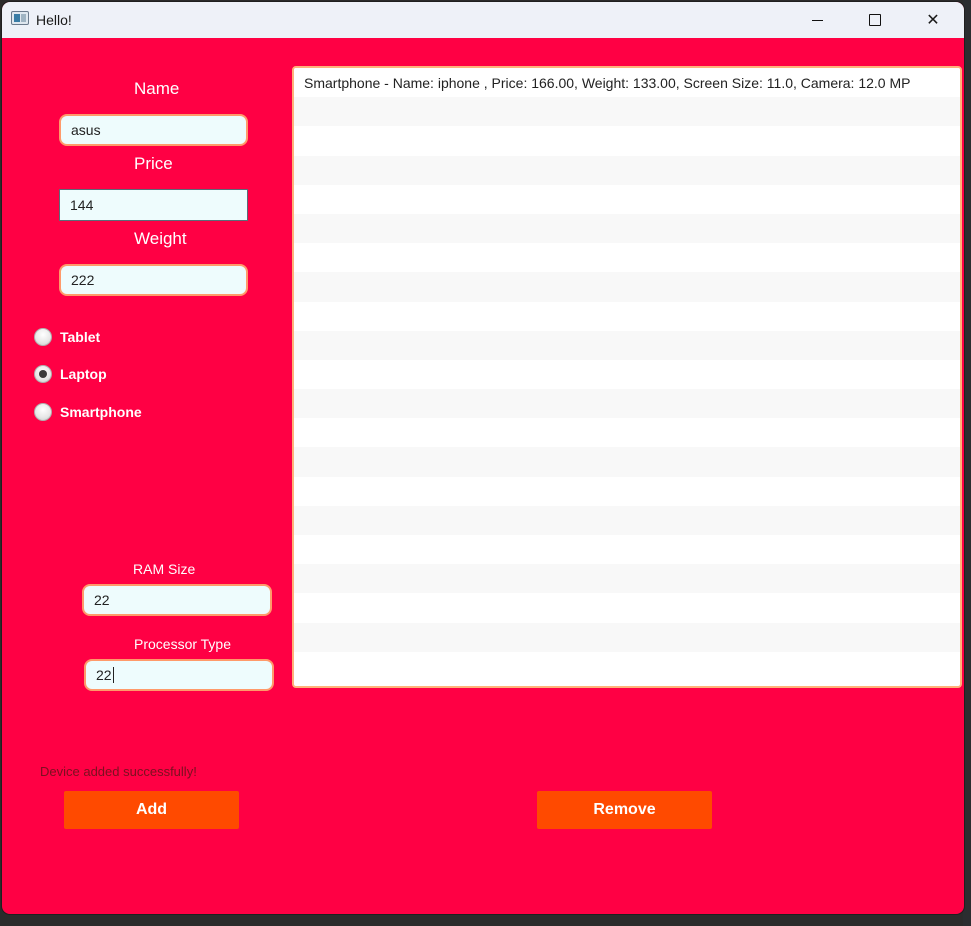 This screenshot has height=926, width=971. Describe the element at coordinates (483, 20) in the screenshot. I see `title-bar: Hello! ✕` at that location.